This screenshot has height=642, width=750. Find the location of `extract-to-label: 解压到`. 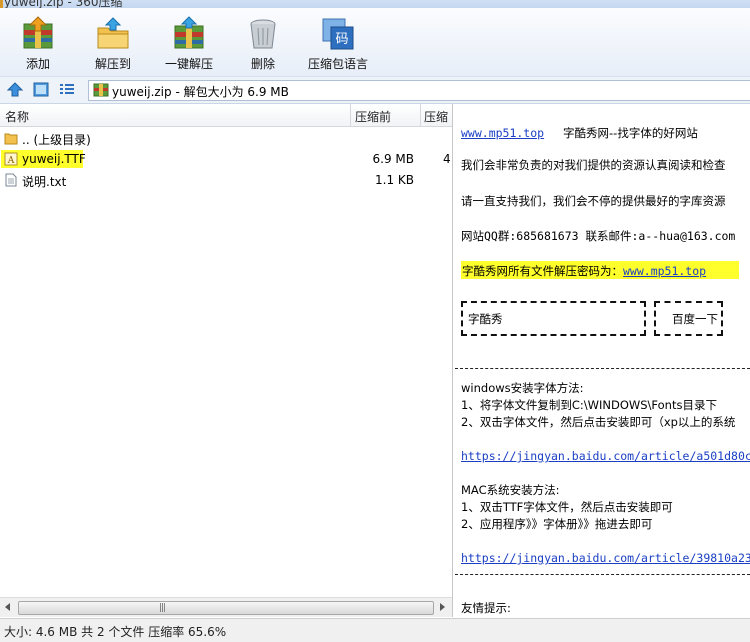

extract-to-label: 解压到 is located at coordinates (112, 64).